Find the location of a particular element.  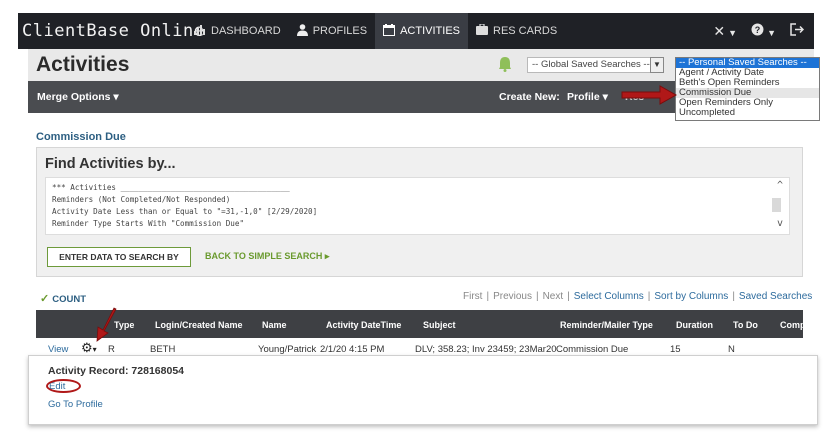

col-todo: To Do is located at coordinates (745, 325).